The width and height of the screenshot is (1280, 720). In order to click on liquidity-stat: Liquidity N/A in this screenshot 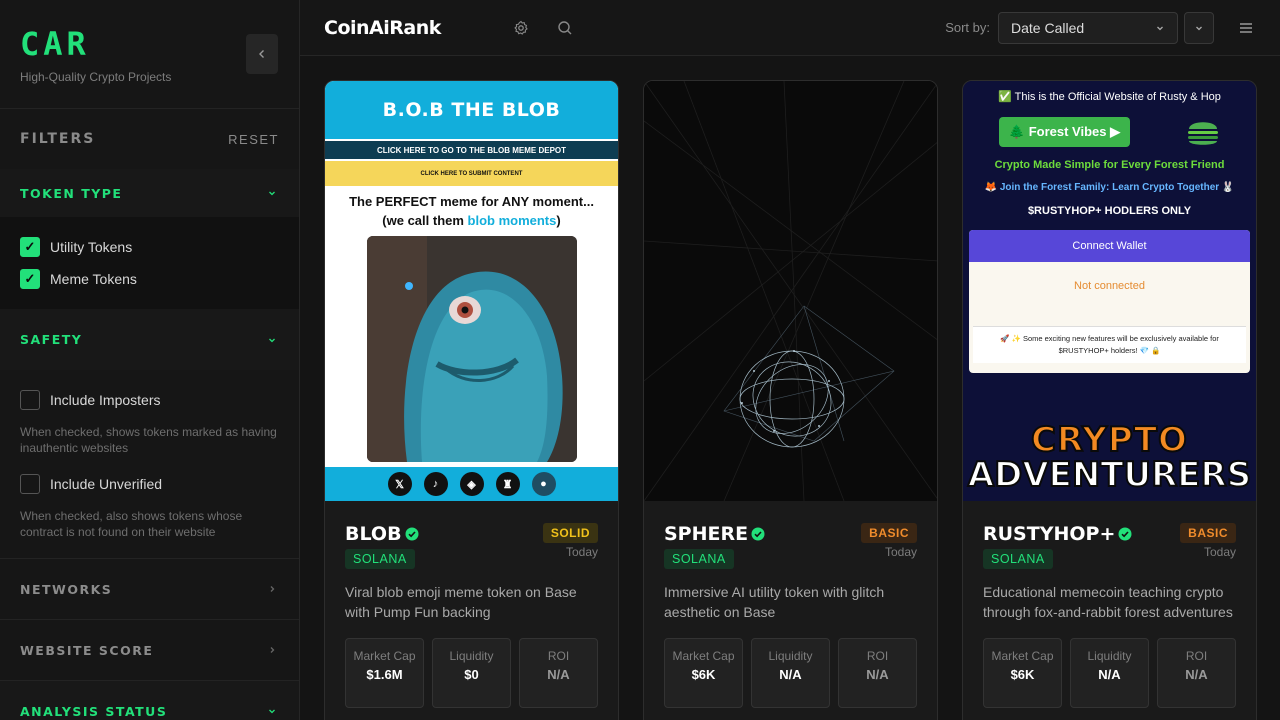, I will do `click(1109, 673)`.